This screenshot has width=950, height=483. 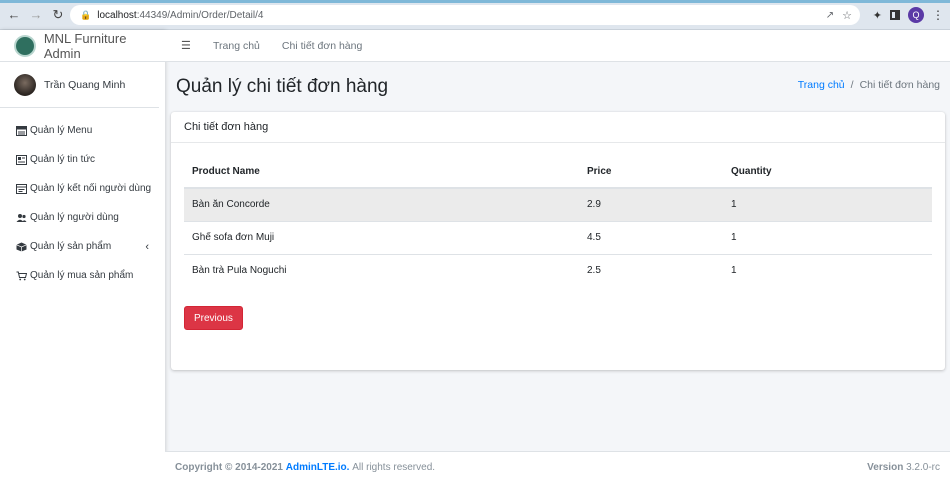 I want to click on cell-product-name: Ghế sofa đơn Muji, so click(x=381, y=237).